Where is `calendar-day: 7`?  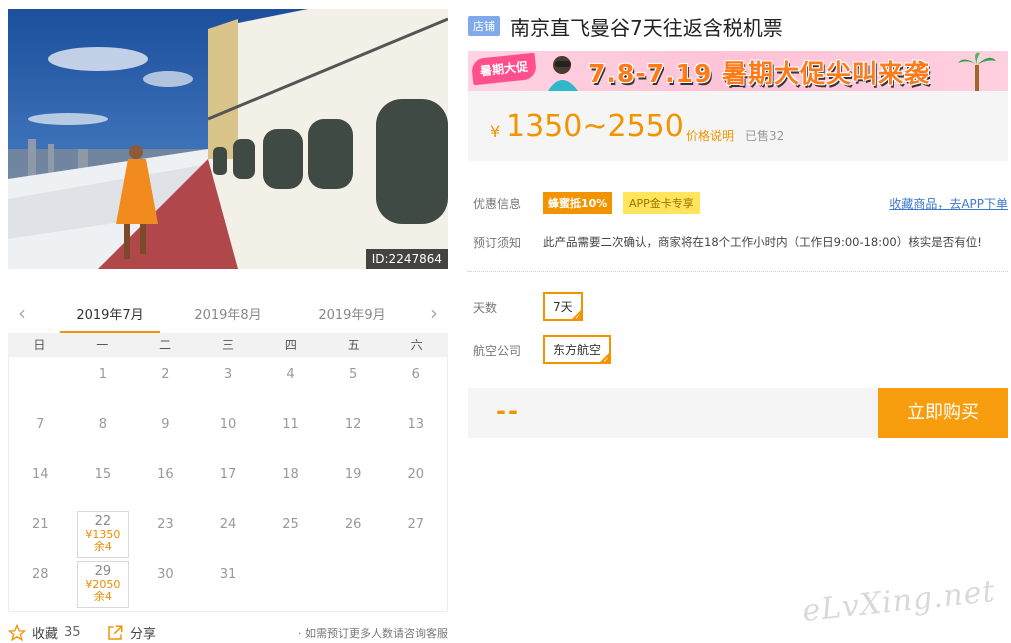 calendar-day: 7 is located at coordinates (40, 434).